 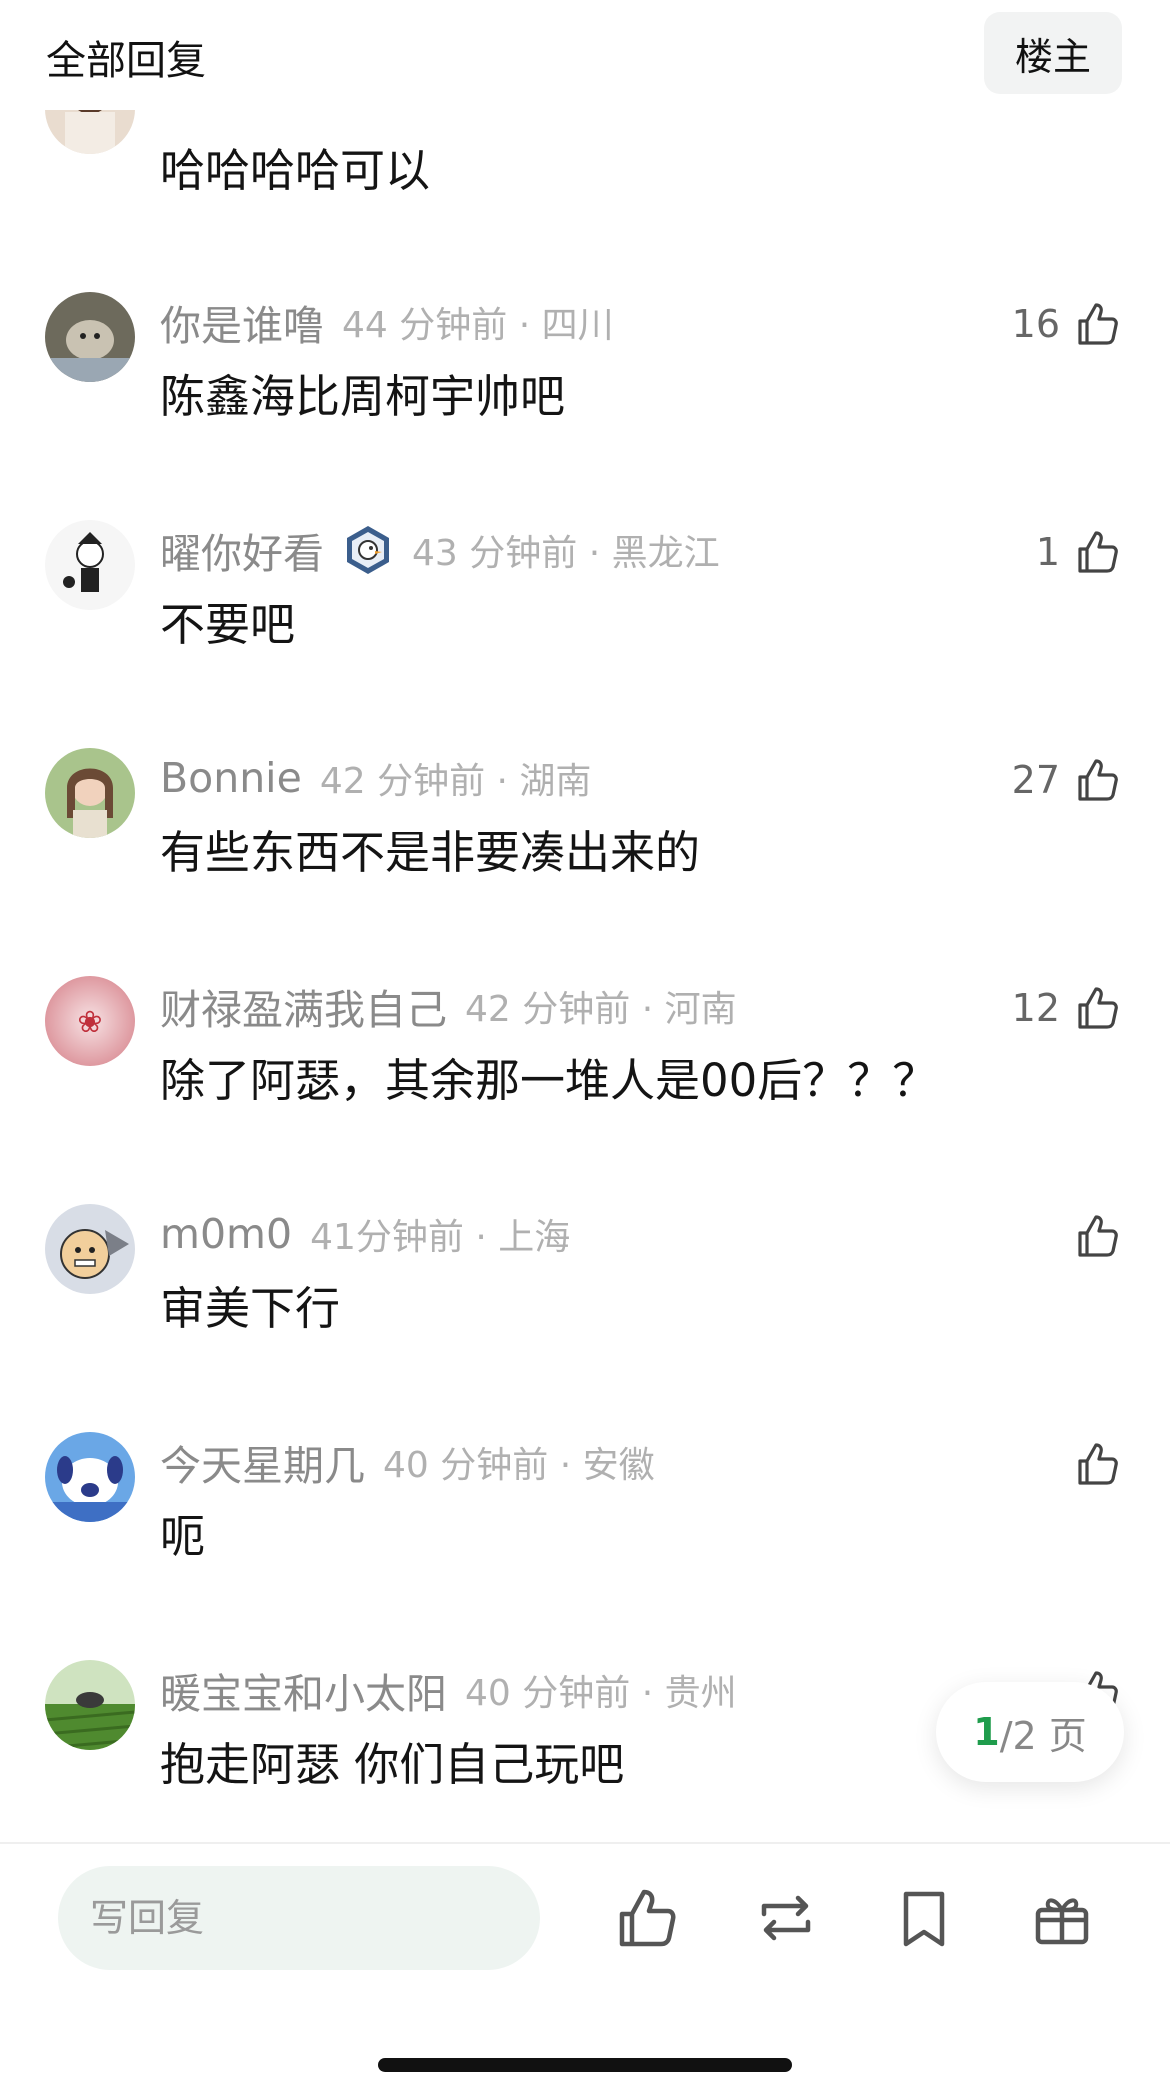 What do you see at coordinates (126, 61) in the screenshot?
I see `page-title: 全部回复` at bounding box center [126, 61].